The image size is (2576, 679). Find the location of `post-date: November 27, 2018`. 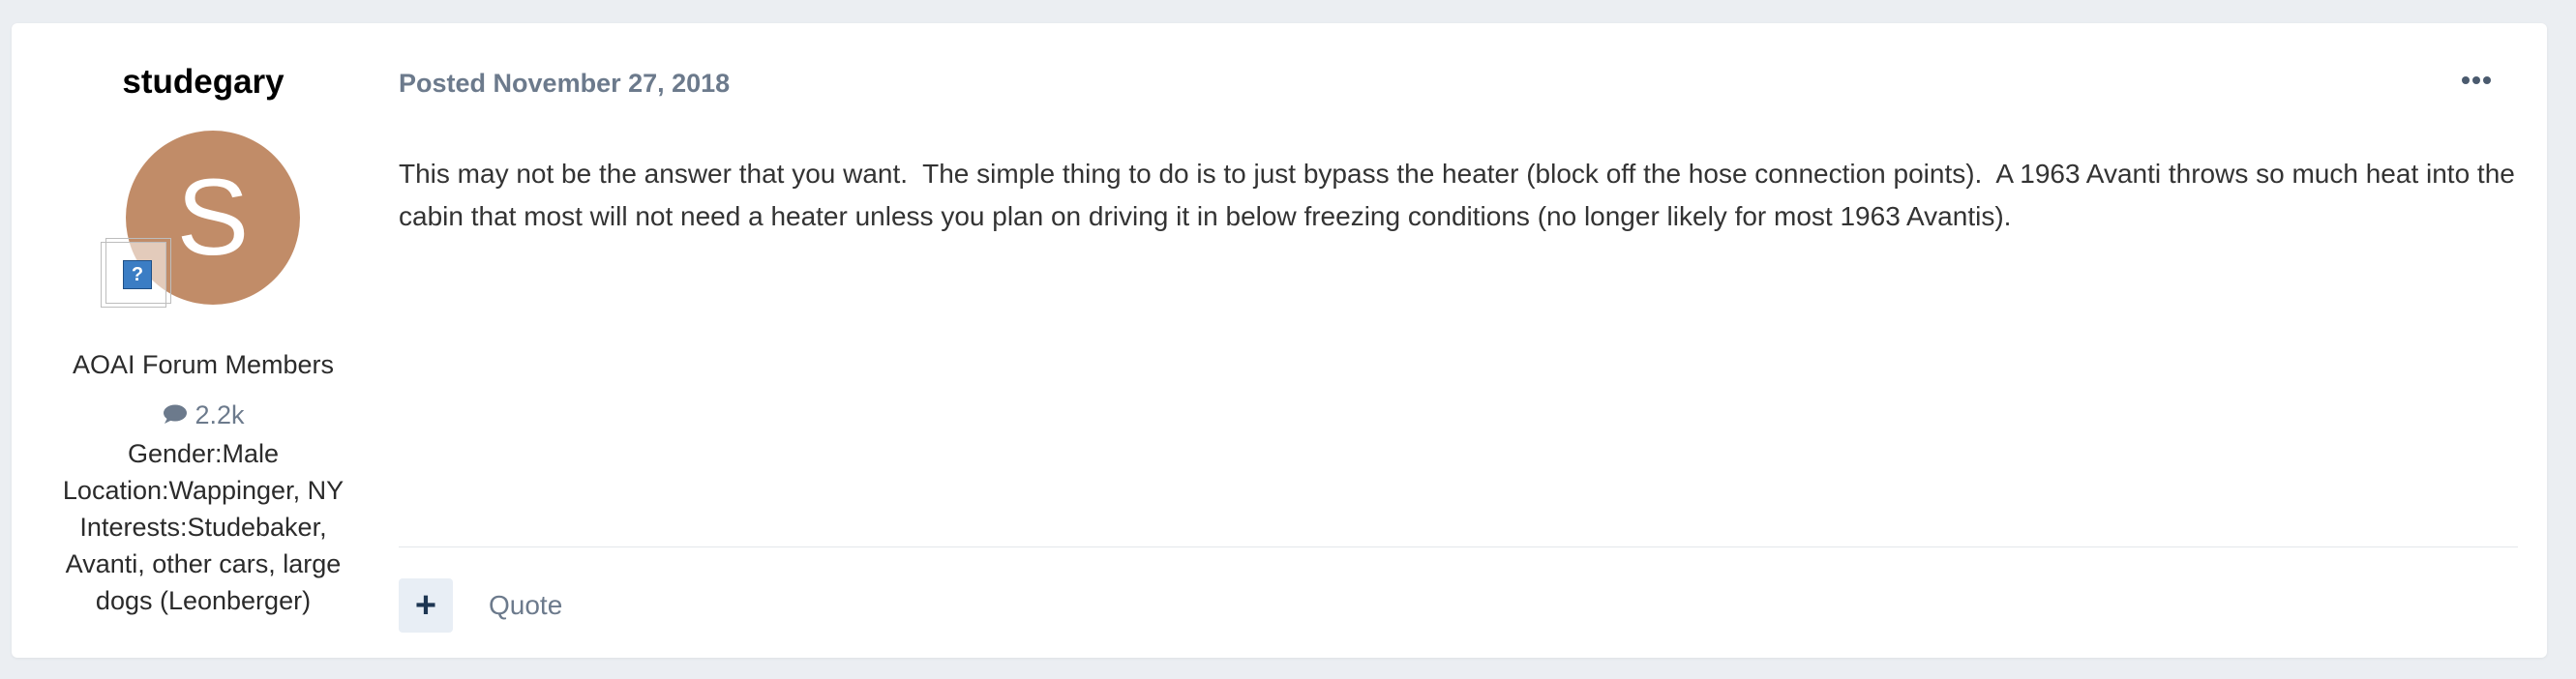

post-date: November 27, 2018 is located at coordinates (612, 83).